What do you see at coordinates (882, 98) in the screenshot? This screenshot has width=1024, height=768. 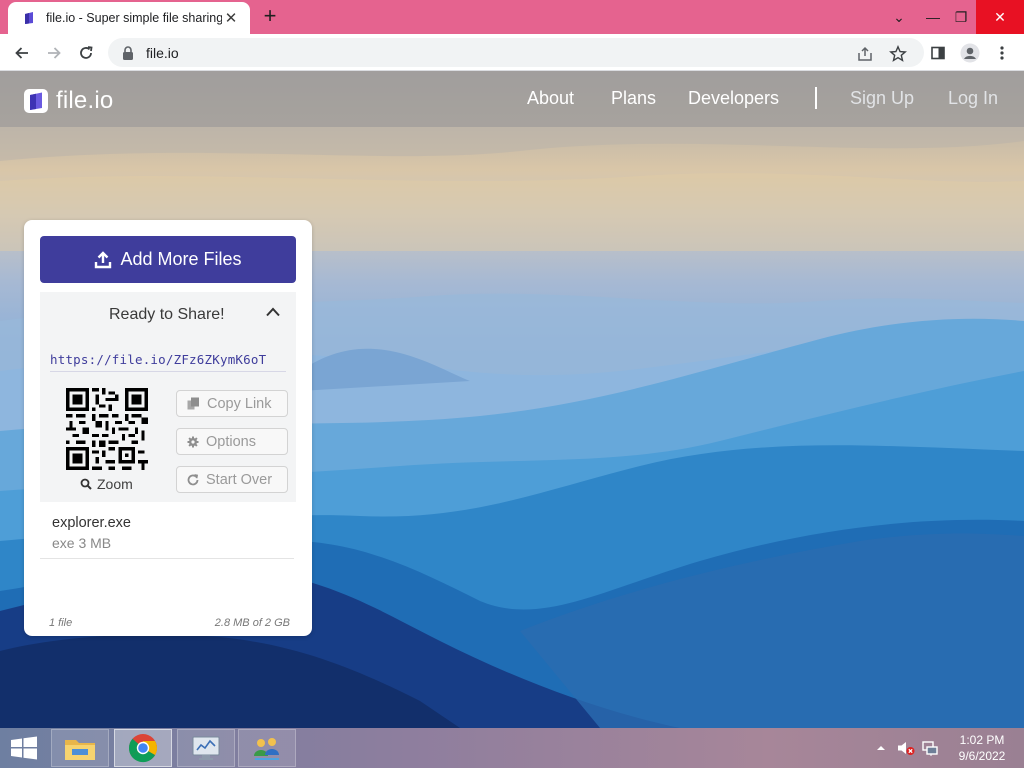 I see `nav-sign-up: Sign Up` at bounding box center [882, 98].